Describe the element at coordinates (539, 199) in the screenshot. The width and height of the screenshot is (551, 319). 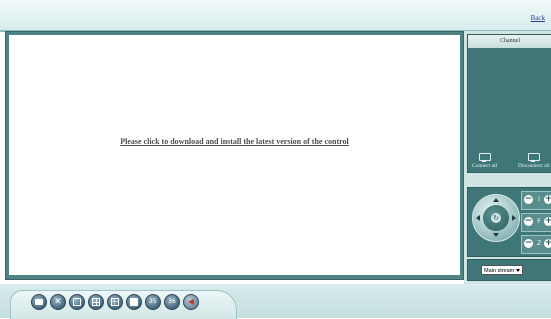
I see `iris-label: I` at that location.